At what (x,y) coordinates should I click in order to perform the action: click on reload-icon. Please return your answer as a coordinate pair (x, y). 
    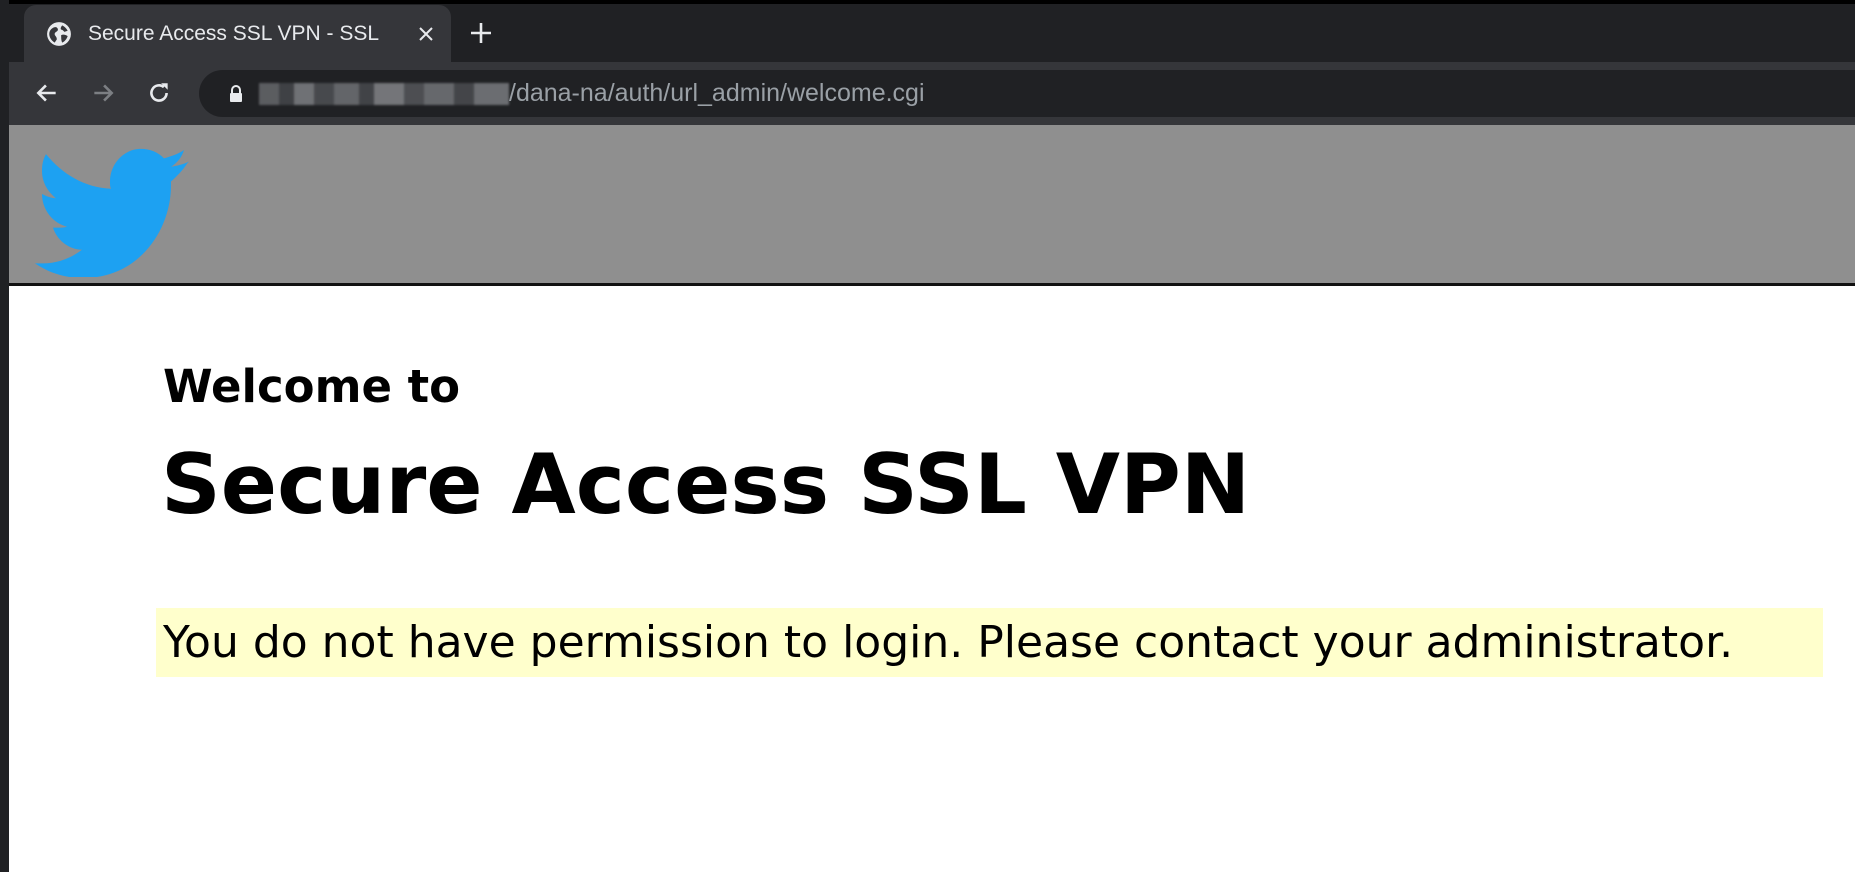
    Looking at the image, I should click on (159, 92).